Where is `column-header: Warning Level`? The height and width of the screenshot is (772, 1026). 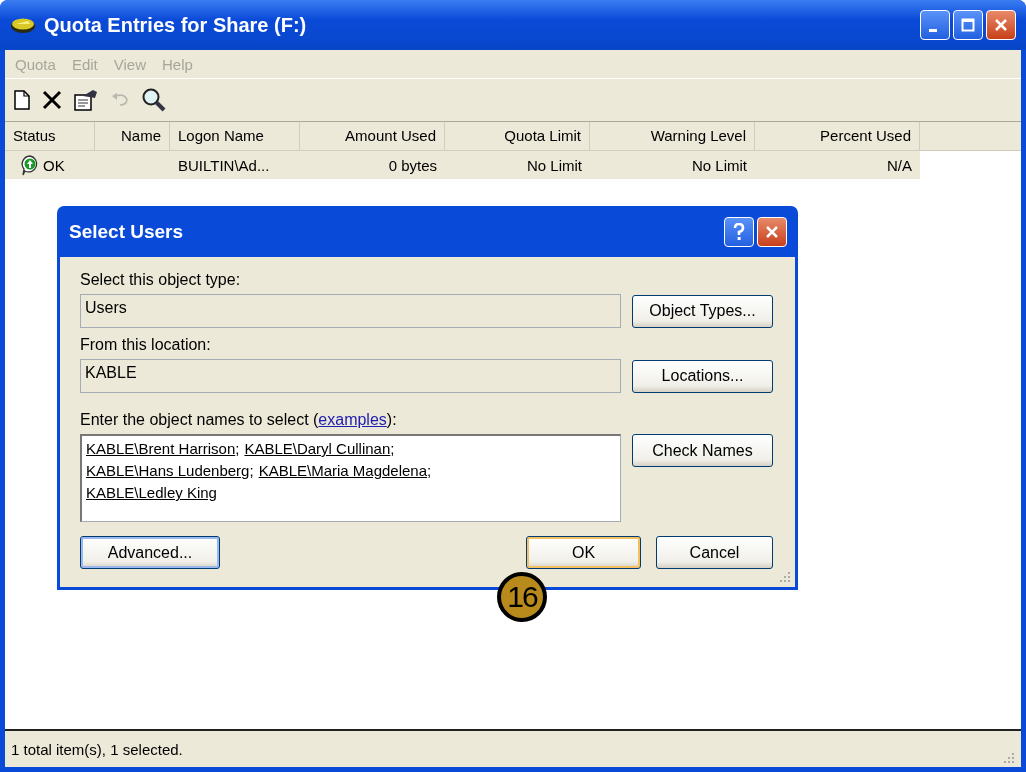 column-header: Warning Level is located at coordinates (672, 136).